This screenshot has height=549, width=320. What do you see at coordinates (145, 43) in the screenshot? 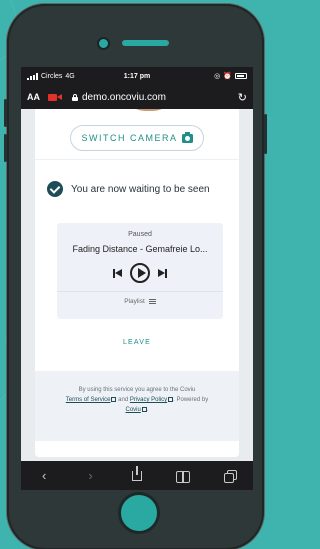
I see `earpiece-speaker` at bounding box center [145, 43].